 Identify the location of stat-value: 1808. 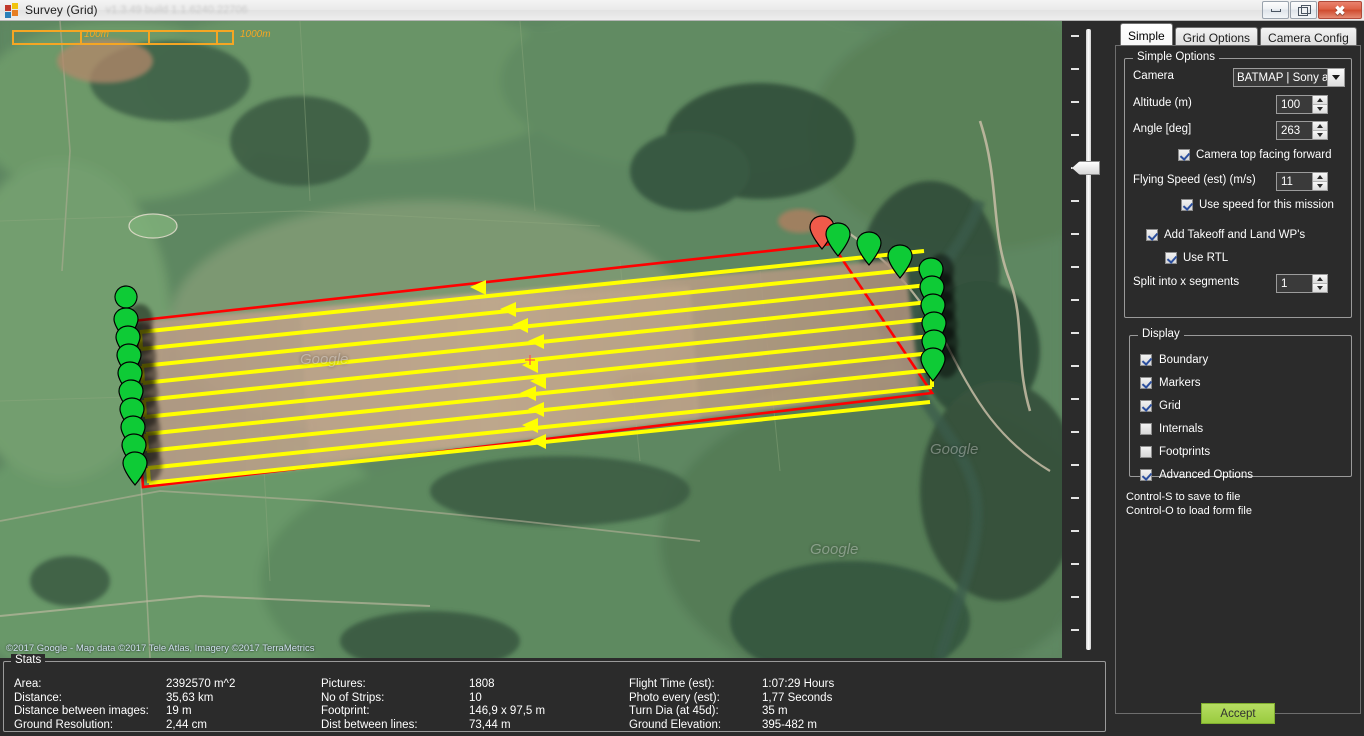
(482, 684).